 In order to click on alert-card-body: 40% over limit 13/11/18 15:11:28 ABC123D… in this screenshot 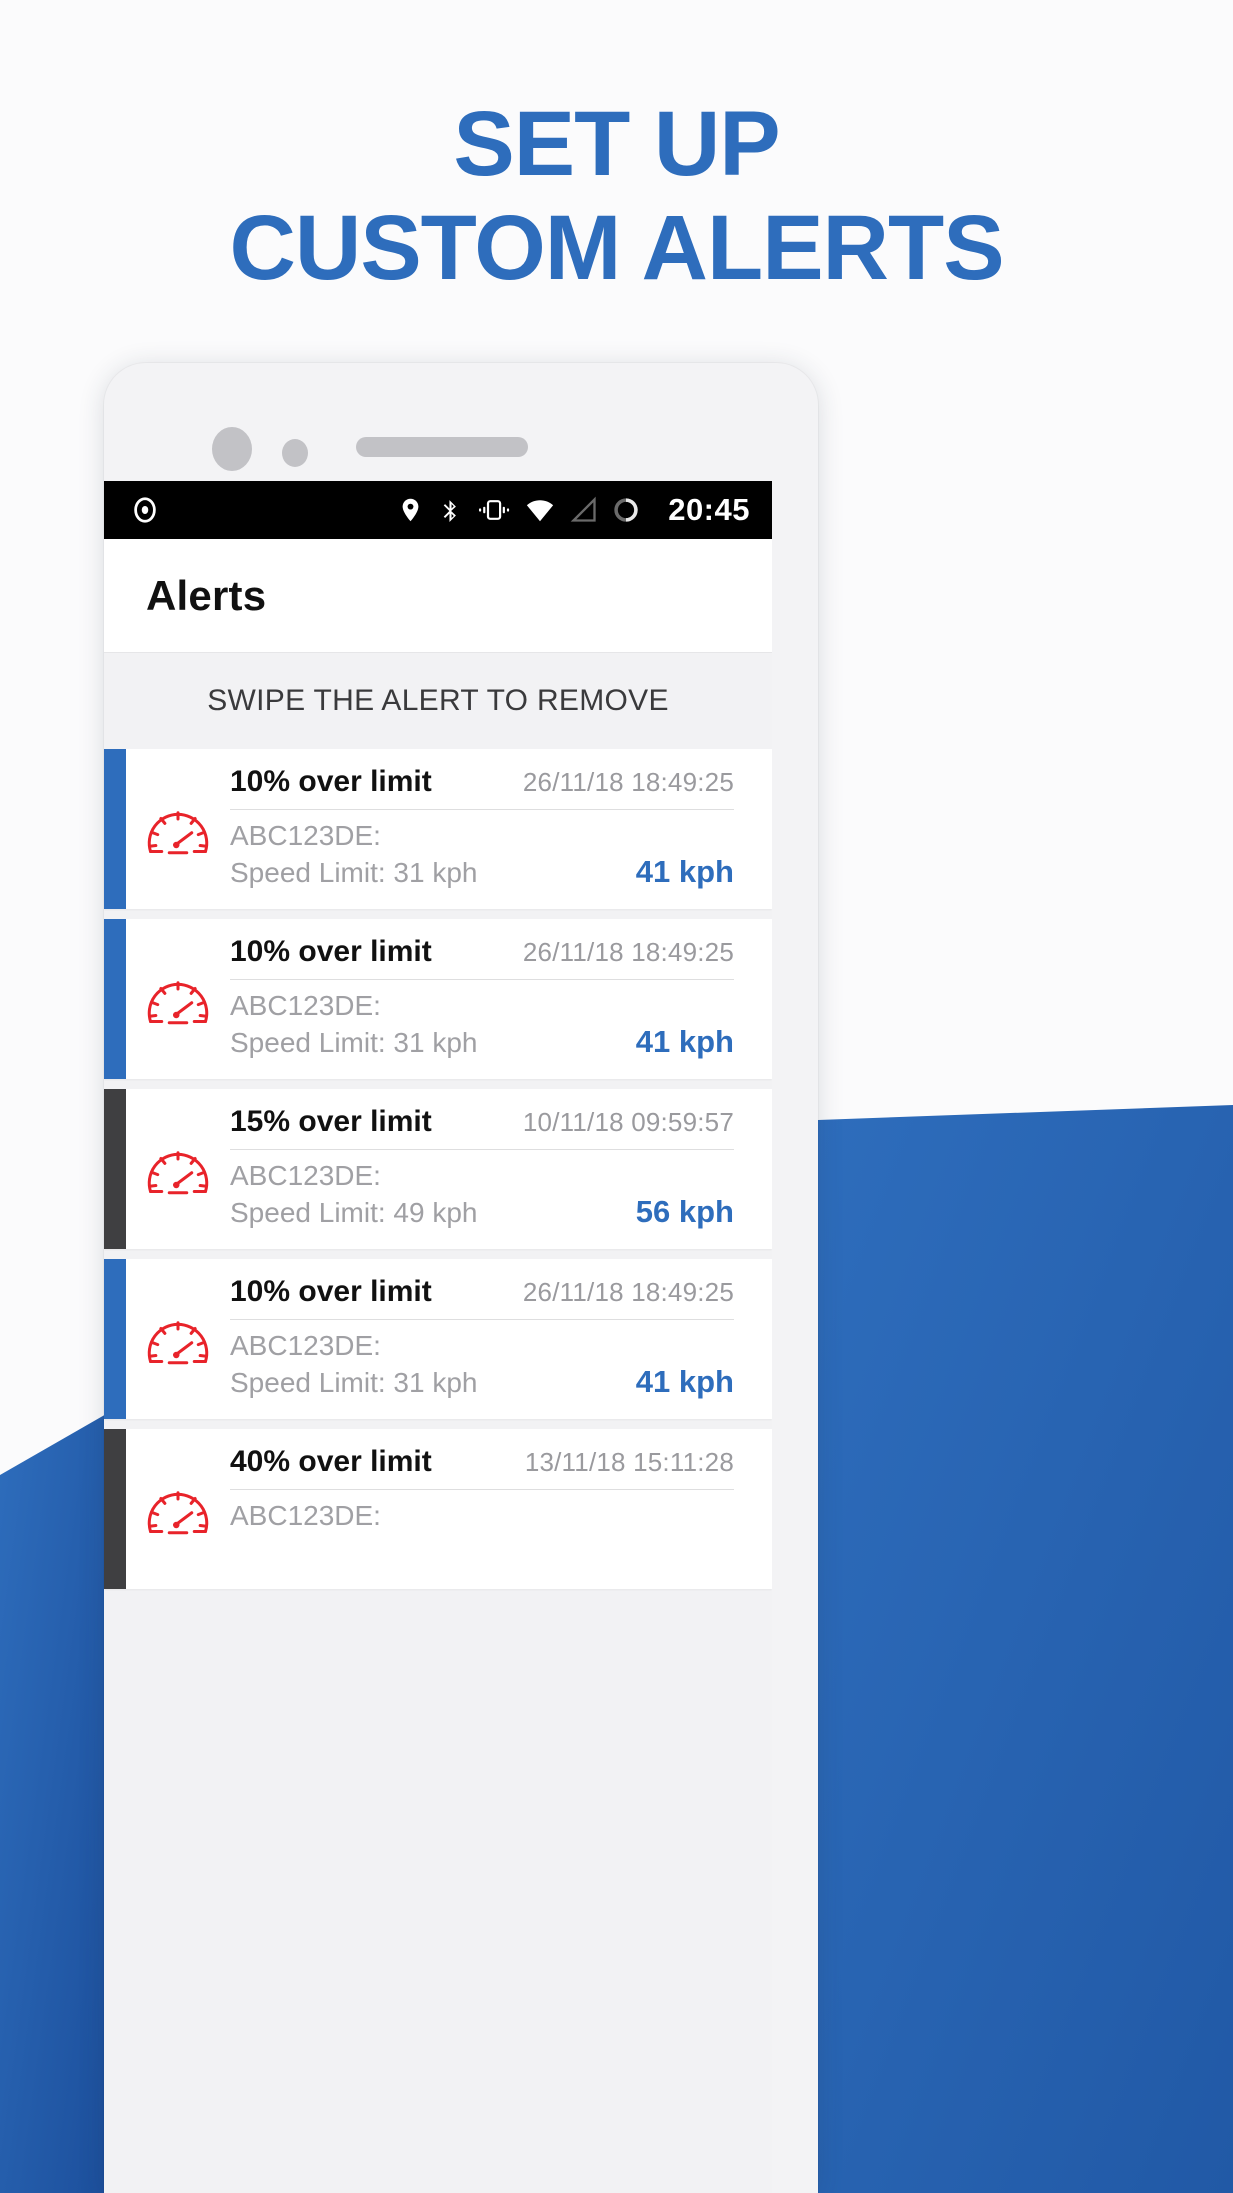, I will do `click(501, 1509)`.